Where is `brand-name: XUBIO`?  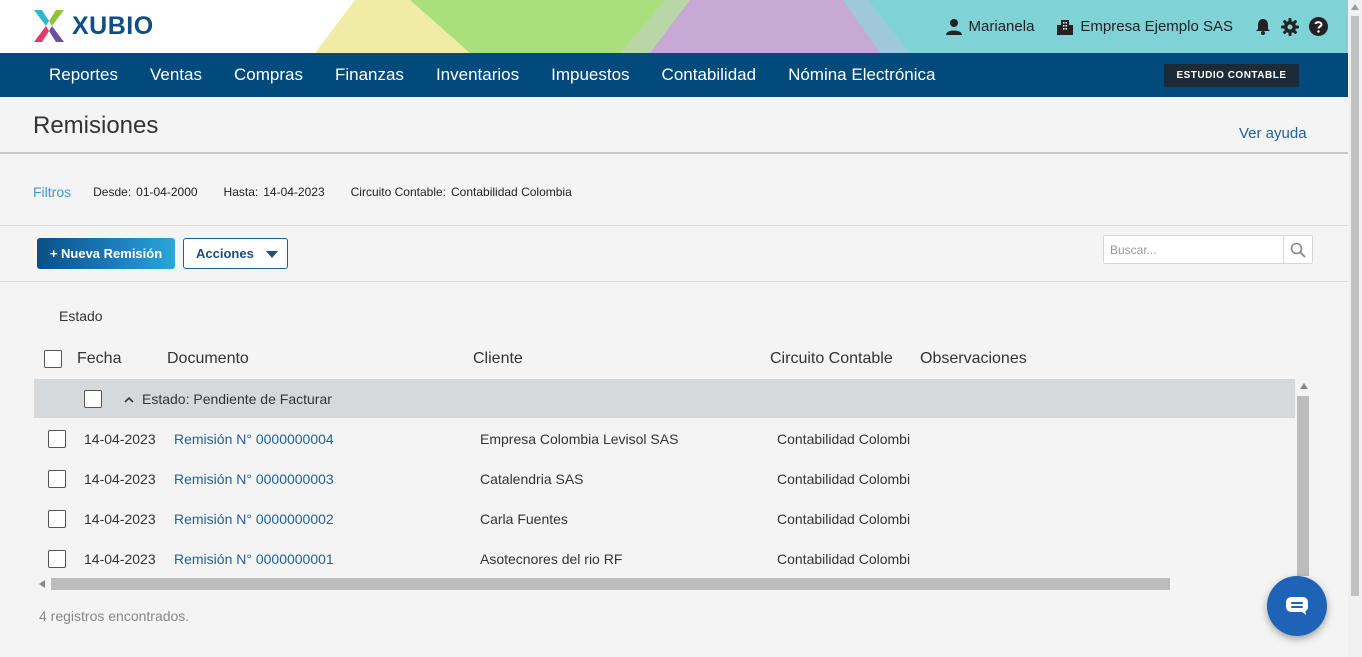
brand-name: XUBIO is located at coordinates (113, 25).